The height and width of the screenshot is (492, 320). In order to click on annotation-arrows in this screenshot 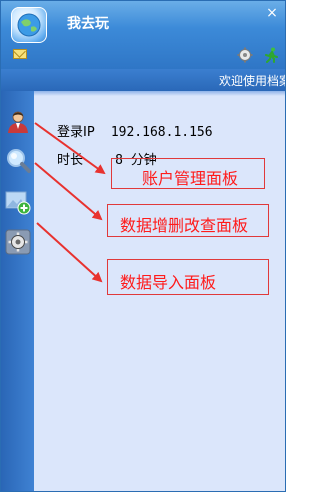, I will do `click(70, 202)`.